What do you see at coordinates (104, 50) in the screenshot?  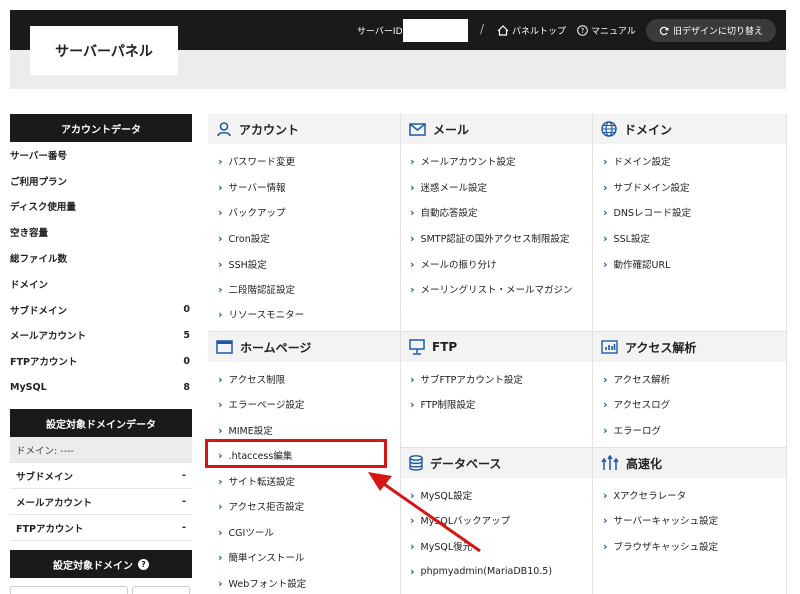 I see `server-panel-logo: サーバーパネル` at bounding box center [104, 50].